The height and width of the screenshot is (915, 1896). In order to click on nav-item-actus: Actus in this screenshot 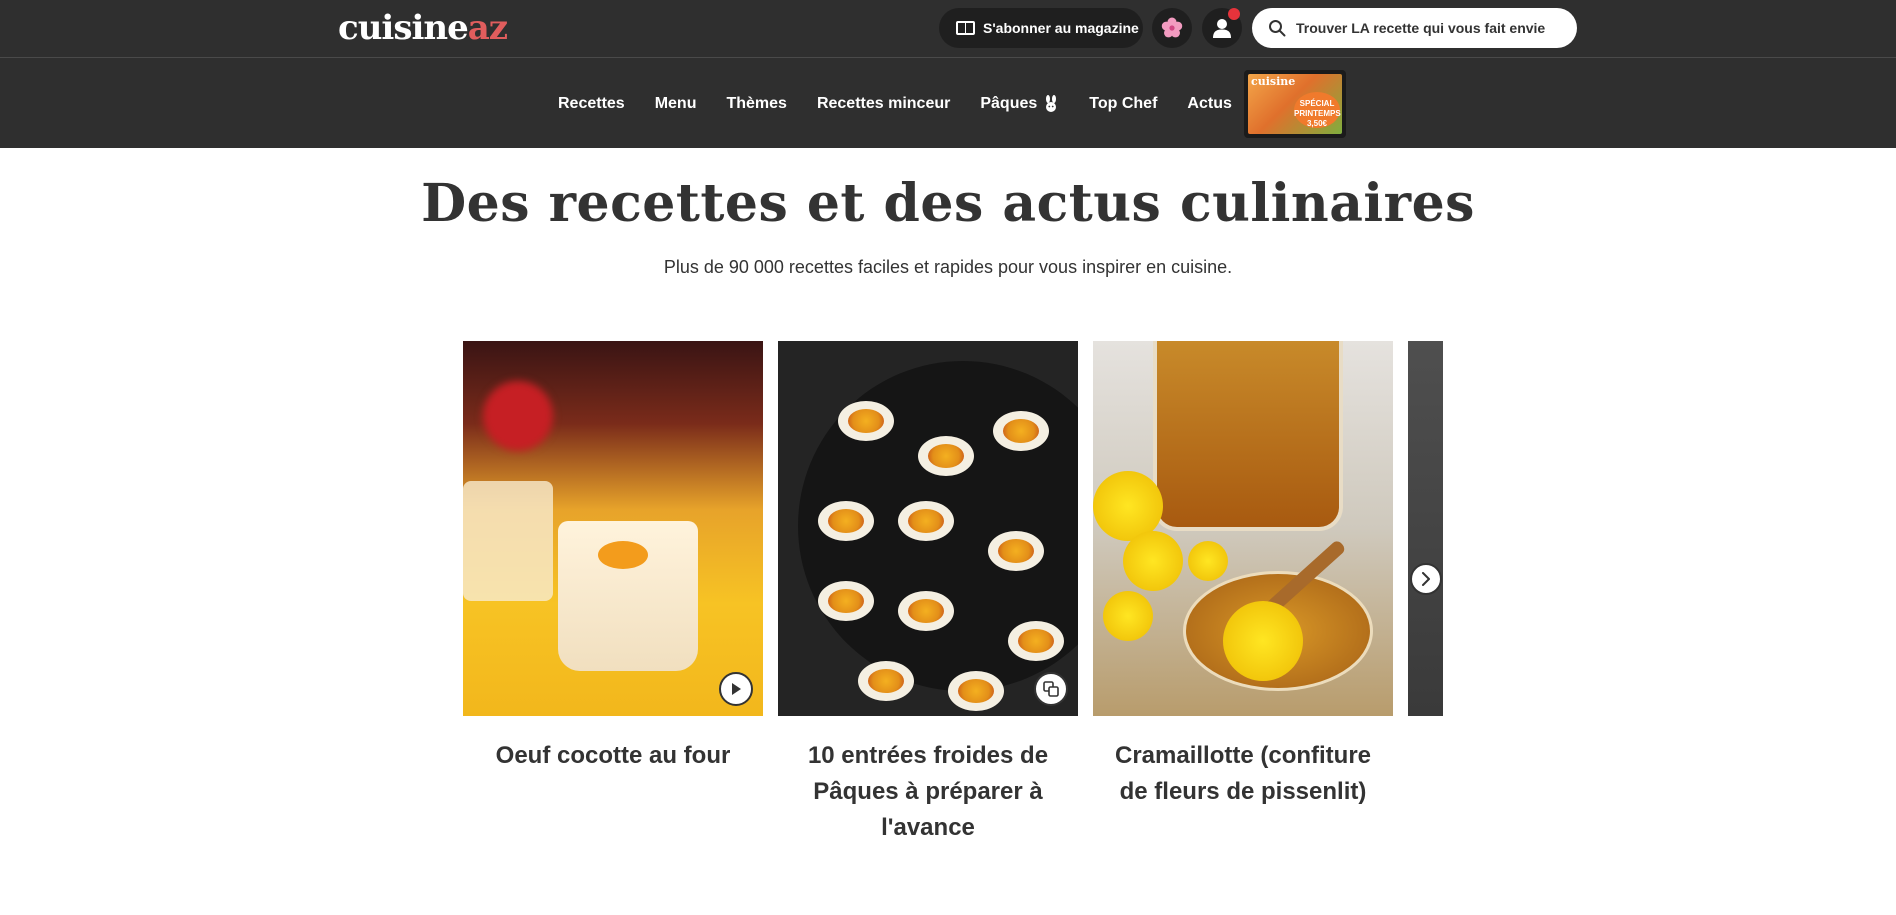, I will do `click(1209, 104)`.